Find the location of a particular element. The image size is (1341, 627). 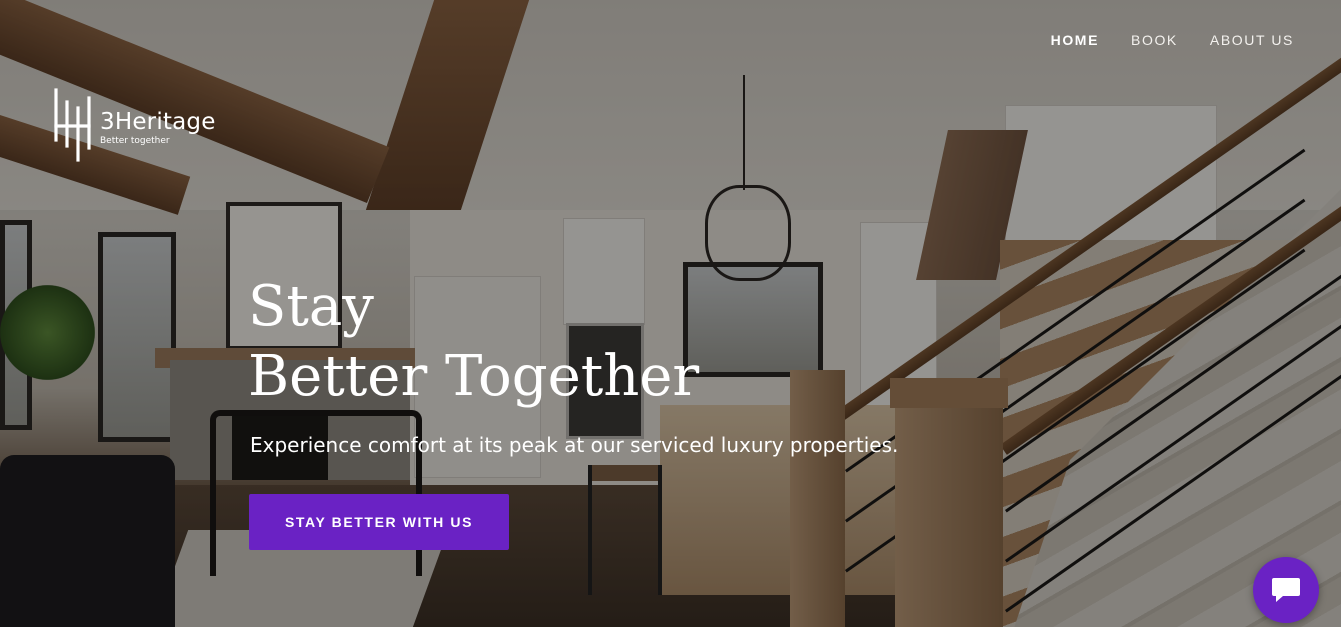

nav-book-link: BOOK is located at coordinates (1154, 40).